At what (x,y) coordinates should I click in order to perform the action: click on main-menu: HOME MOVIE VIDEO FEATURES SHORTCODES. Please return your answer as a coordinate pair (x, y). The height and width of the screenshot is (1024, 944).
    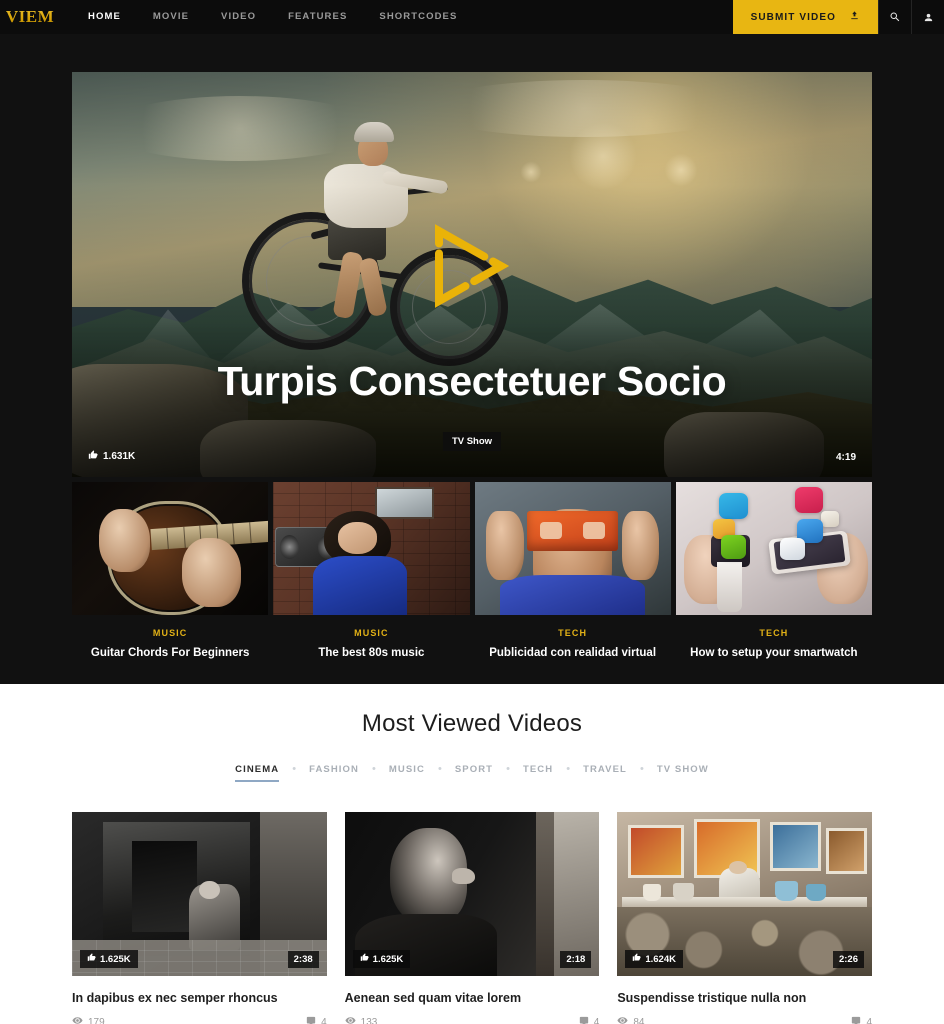
    Looking at the image, I should click on (272, 17).